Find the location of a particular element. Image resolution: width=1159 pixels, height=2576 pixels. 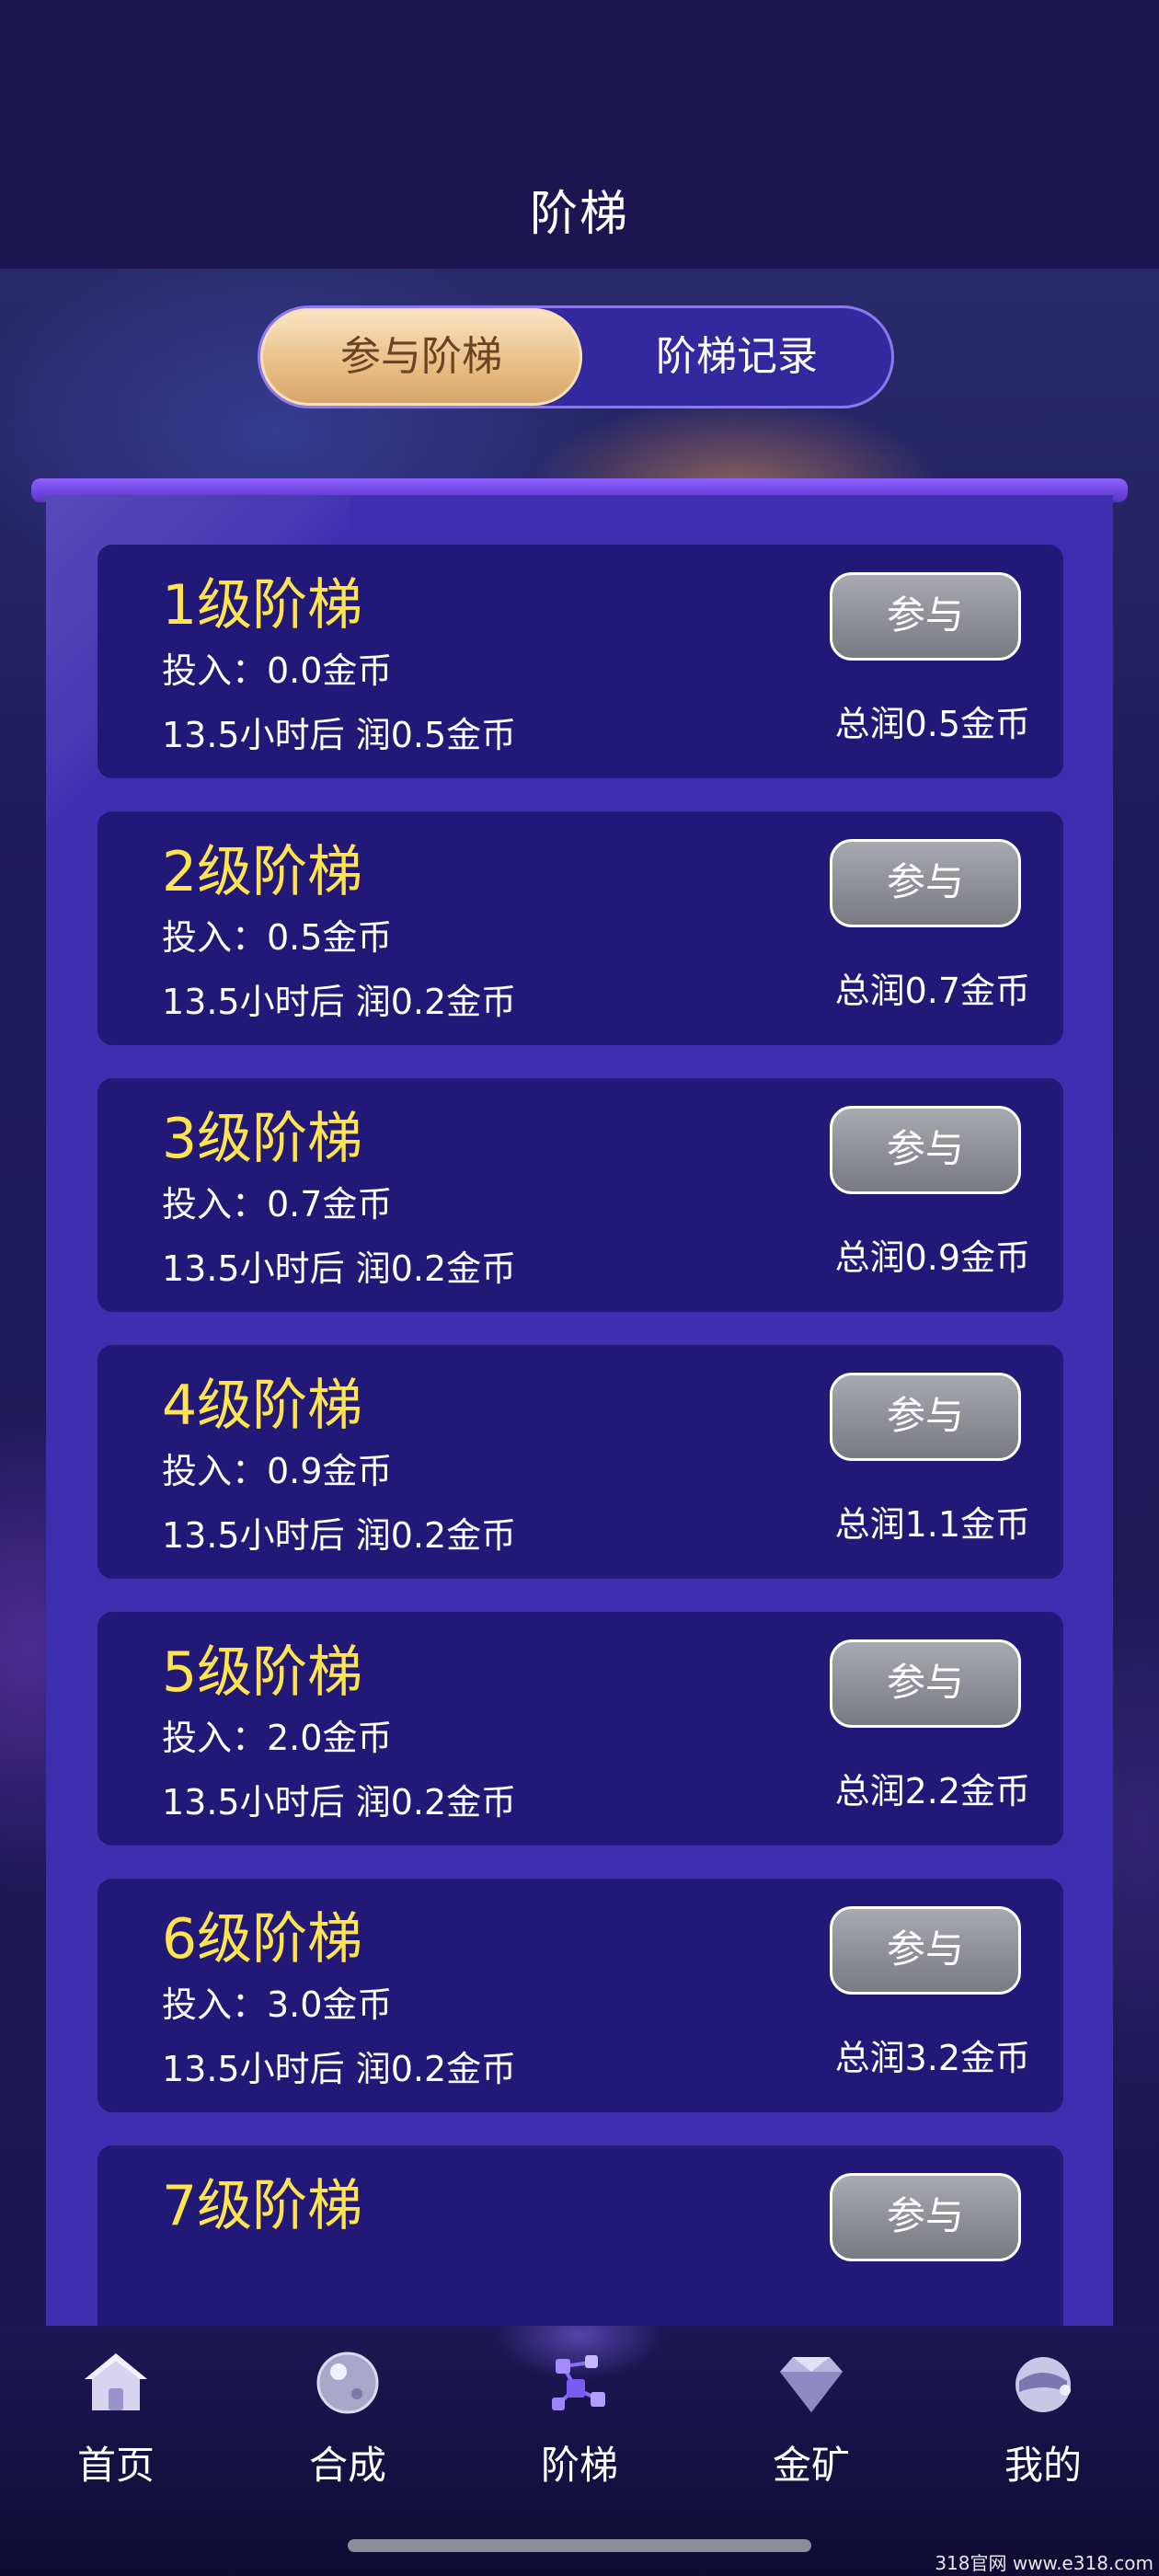

ladder-invest: 投入：0.9金币 is located at coordinates (277, 1471).